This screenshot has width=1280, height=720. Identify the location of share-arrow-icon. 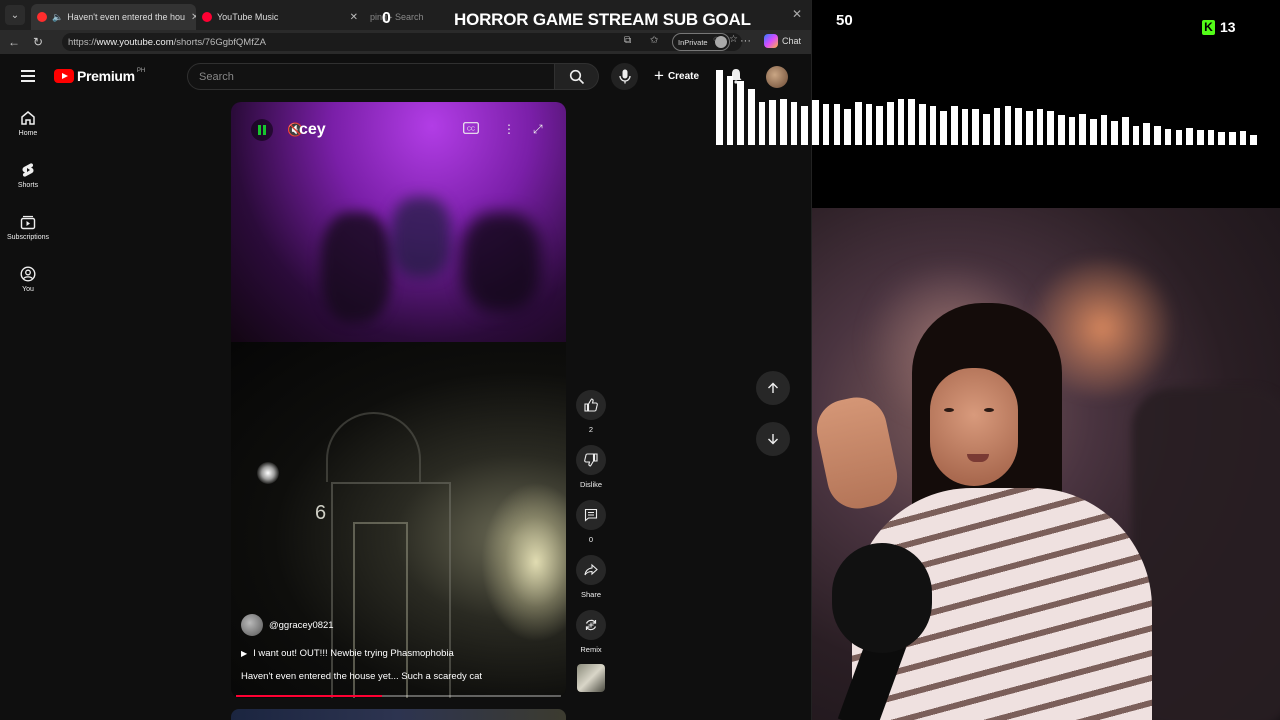
(591, 569).